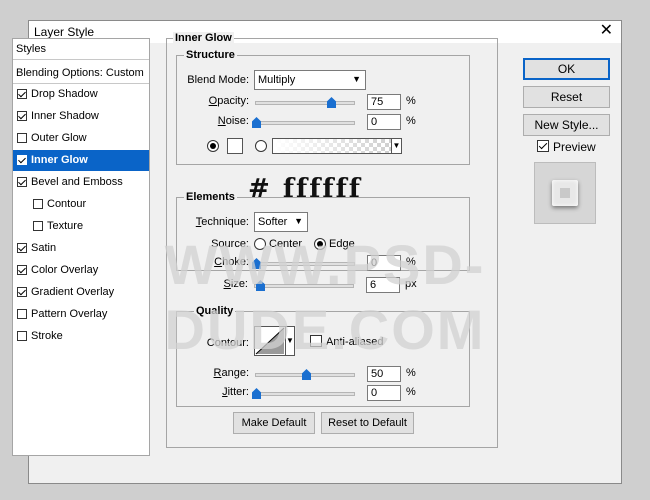  What do you see at coordinates (286, 244) in the screenshot?
I see `source-center-label: Center` at bounding box center [286, 244].